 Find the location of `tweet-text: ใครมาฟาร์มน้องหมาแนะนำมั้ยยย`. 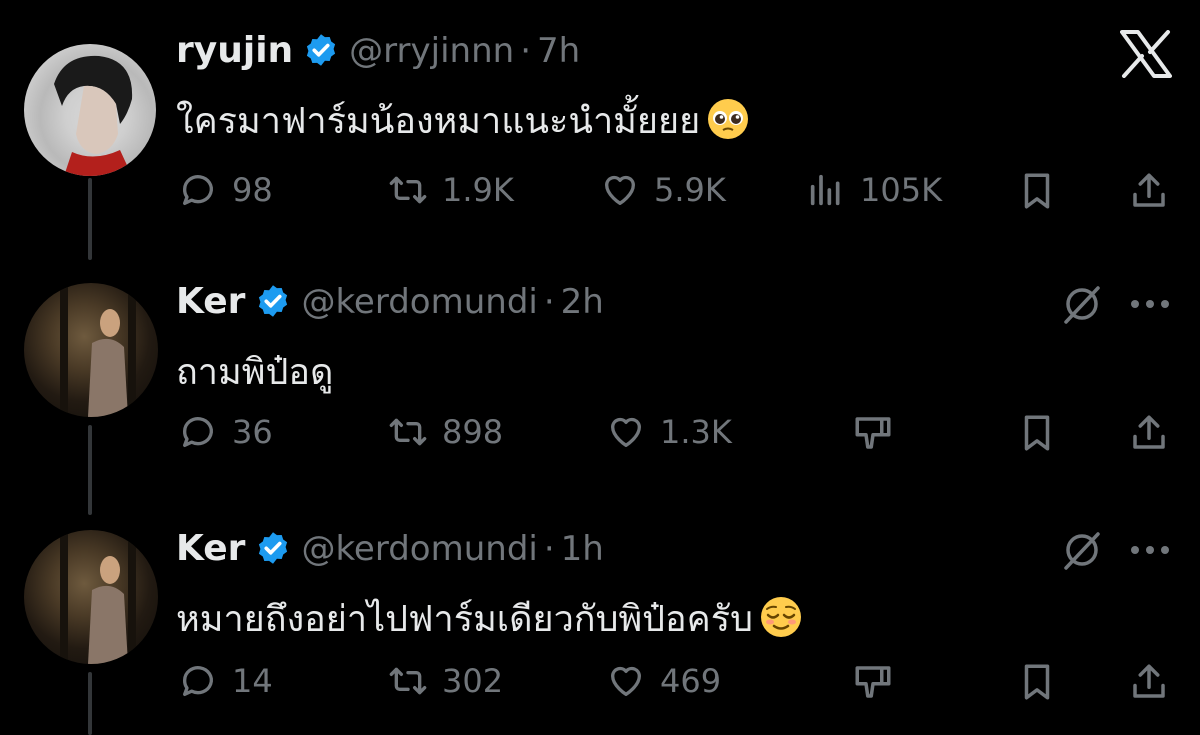

tweet-text: ใครมาฟาร์มน้องหมาแนะนำมั้ยยย is located at coordinates (463, 120).